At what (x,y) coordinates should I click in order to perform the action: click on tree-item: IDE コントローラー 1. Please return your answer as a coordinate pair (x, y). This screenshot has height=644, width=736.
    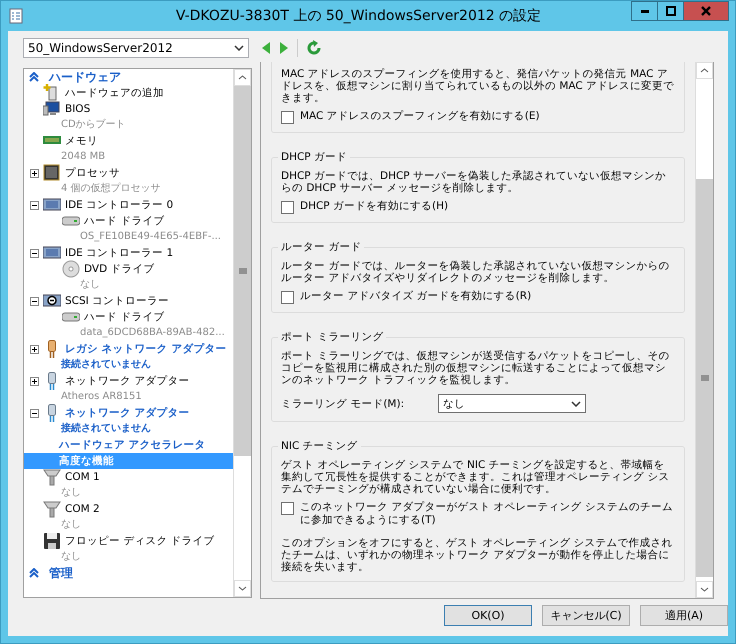
    Looking at the image, I should click on (128, 253).